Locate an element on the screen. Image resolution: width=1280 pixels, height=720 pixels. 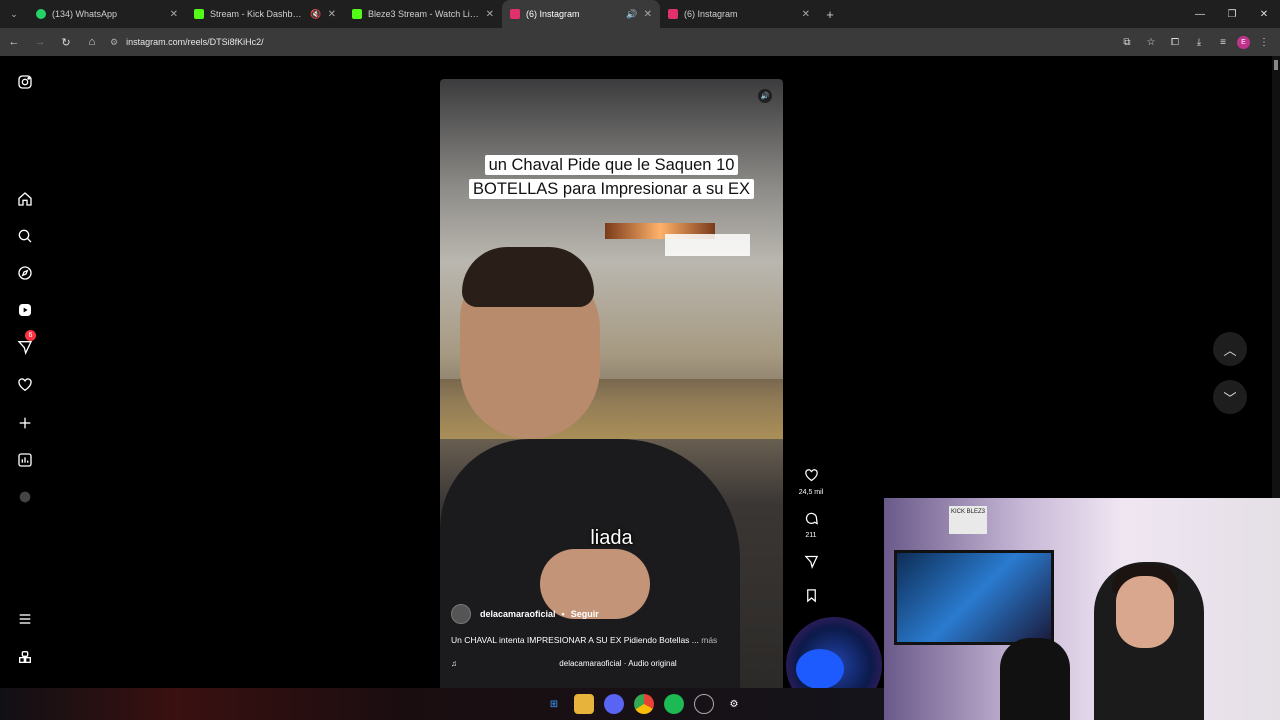
home-icon is located at coordinates (25, 199).